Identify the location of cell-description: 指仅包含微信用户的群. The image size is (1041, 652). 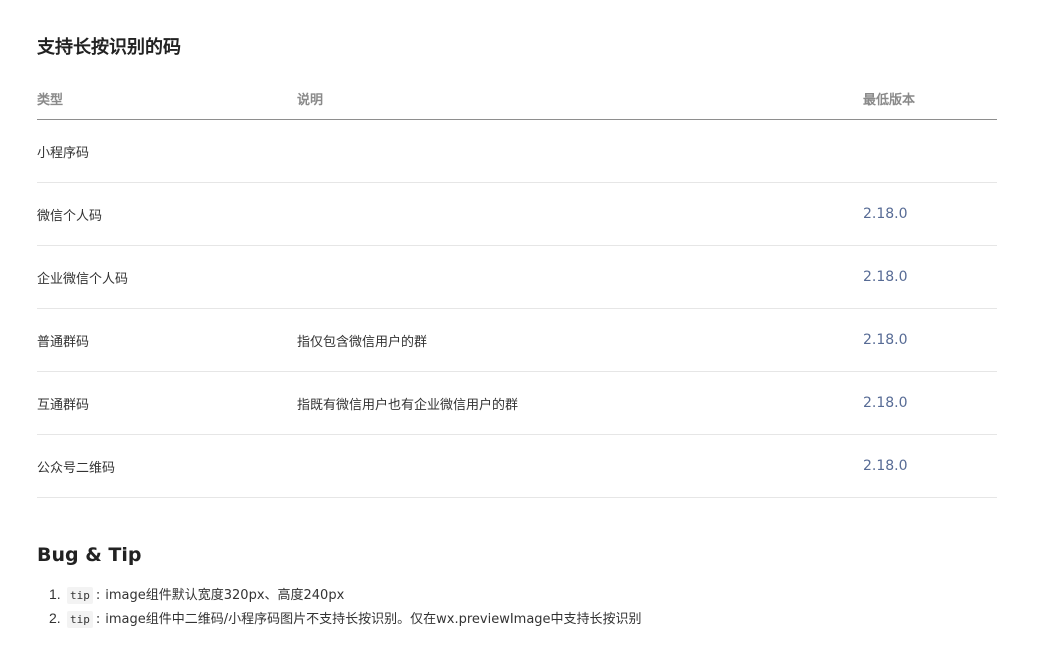
(580, 340).